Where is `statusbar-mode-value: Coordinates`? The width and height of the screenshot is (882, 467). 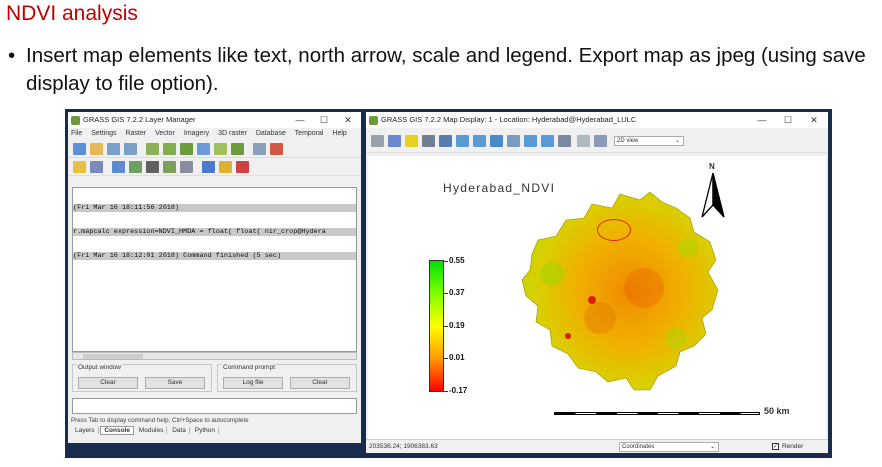
statusbar-mode-value: Coordinates is located at coordinates (638, 447).